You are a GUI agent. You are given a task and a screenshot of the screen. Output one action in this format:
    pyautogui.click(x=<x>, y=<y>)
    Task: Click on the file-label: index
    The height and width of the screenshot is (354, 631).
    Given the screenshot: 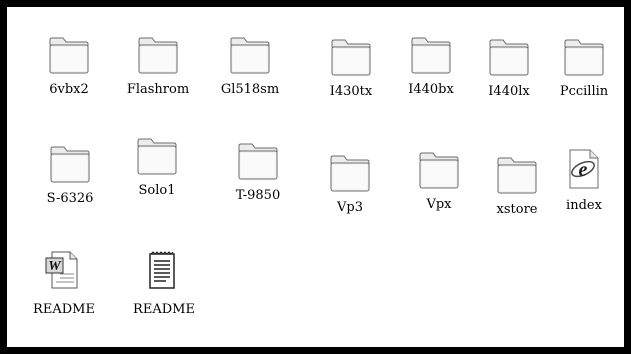 What is the action you would take?
    pyautogui.click(x=584, y=205)
    